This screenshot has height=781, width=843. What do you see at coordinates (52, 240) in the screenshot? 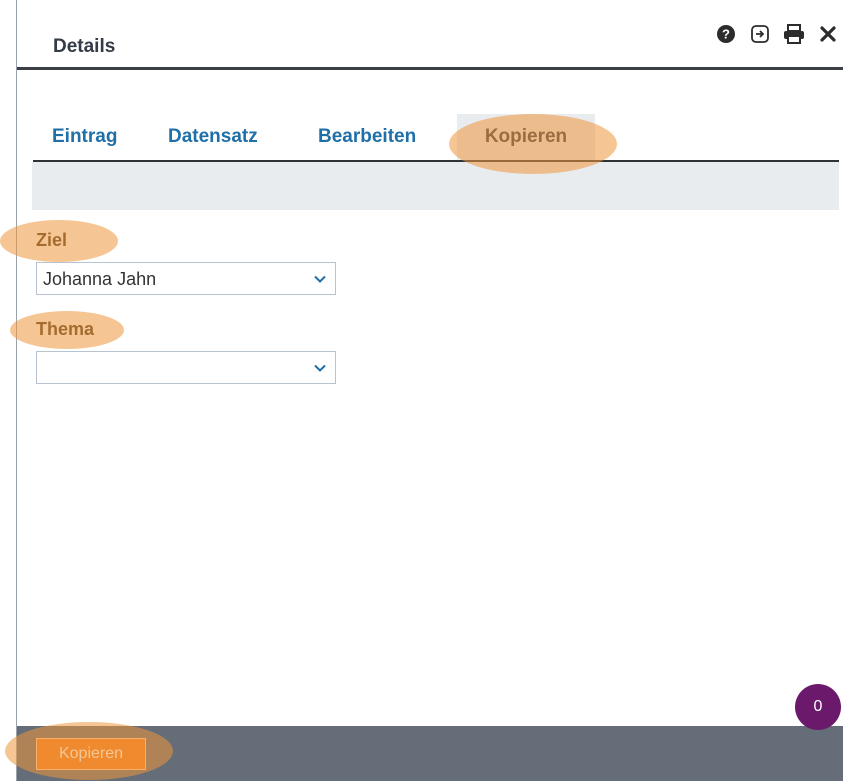
I see `ziel-label: Ziel` at bounding box center [52, 240].